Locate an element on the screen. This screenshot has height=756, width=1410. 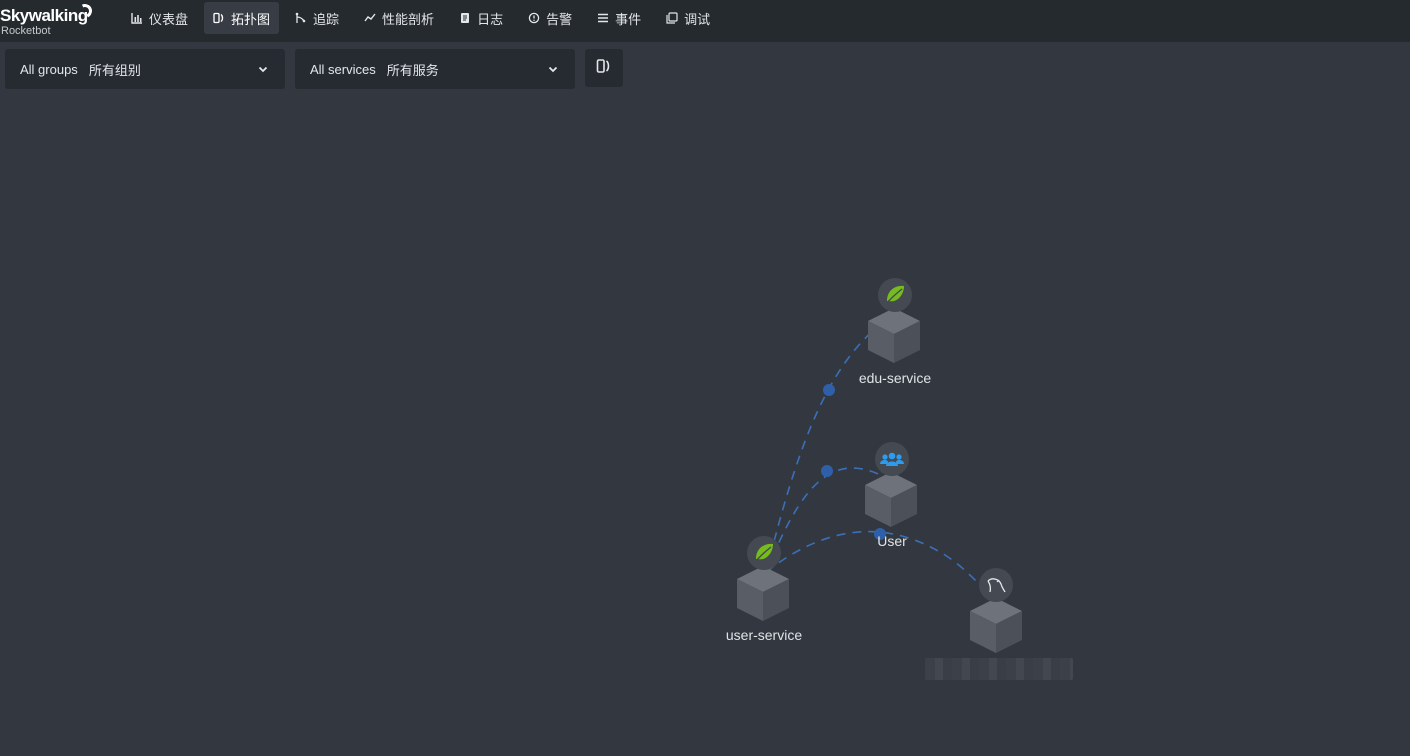
edge-user-service-to-edu-service is located at coordinates (829, 444).